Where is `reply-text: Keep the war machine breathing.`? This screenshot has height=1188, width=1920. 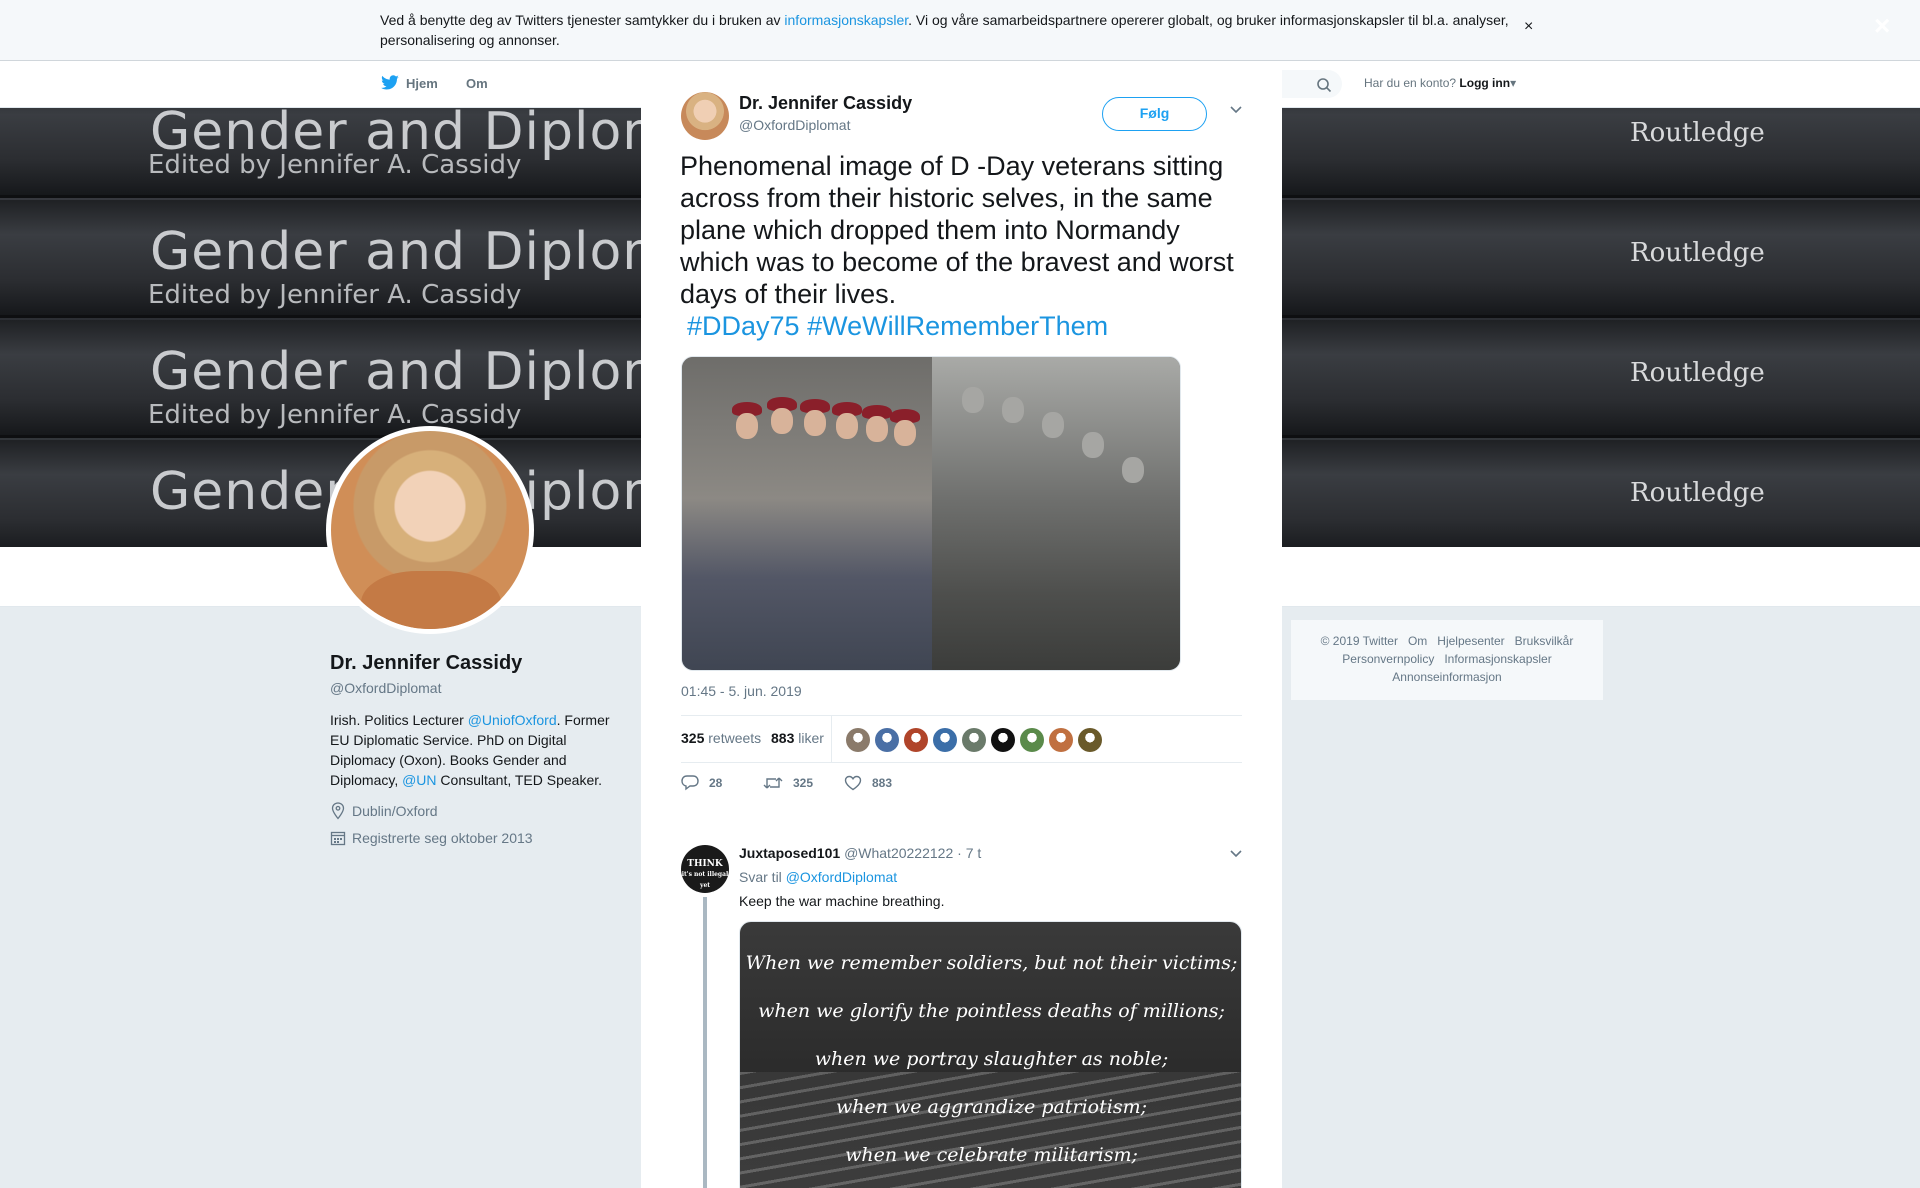 reply-text: Keep the war machine breathing. is located at coordinates (842, 901).